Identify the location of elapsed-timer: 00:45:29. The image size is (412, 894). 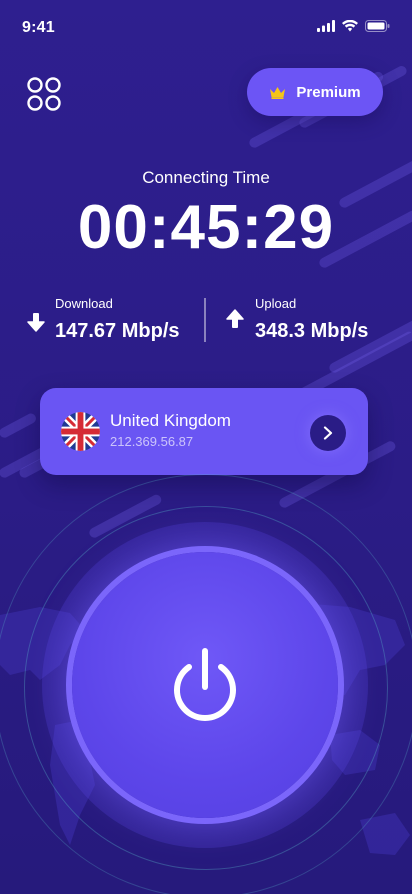
(206, 227).